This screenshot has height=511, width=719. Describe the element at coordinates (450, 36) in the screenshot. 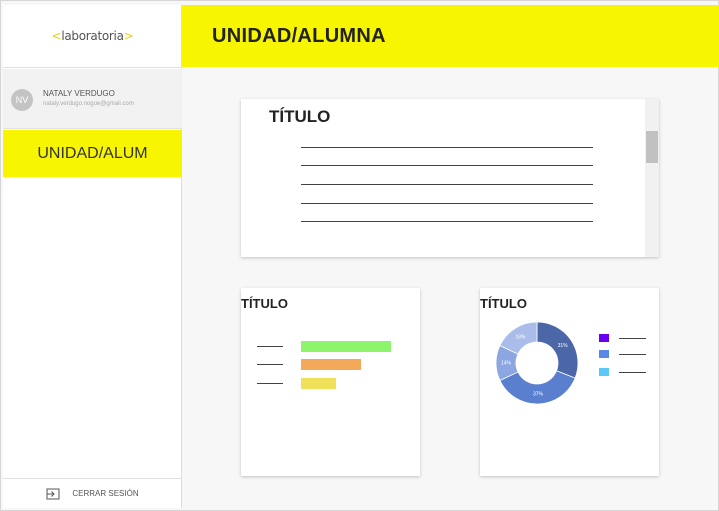

I see `header: UNIDAD/ALUMNA` at that location.